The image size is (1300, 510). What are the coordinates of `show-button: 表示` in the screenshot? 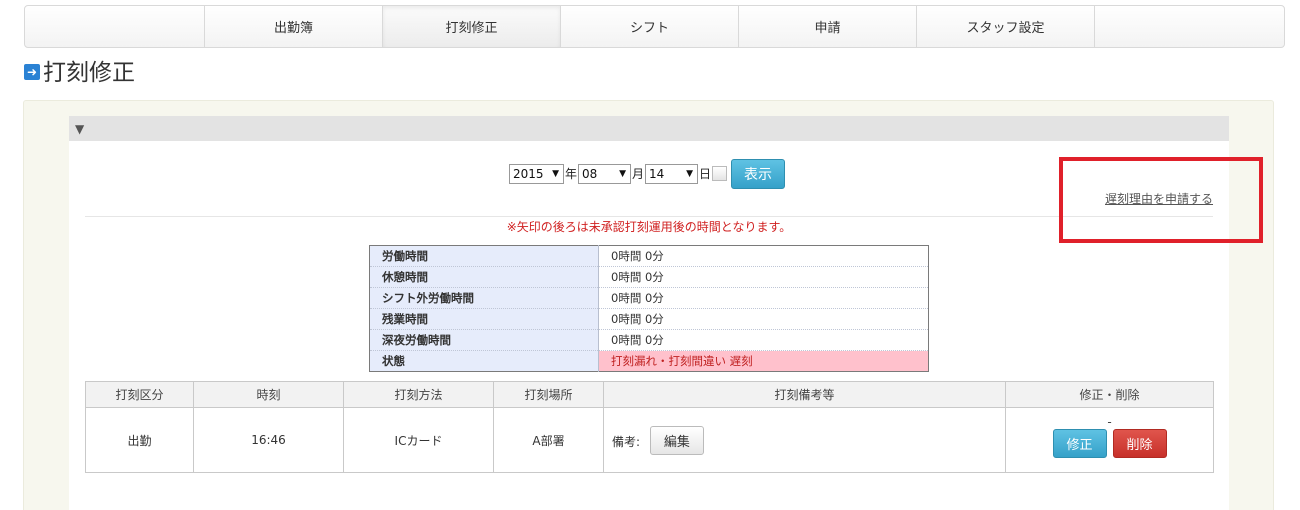 It's located at (758, 174).